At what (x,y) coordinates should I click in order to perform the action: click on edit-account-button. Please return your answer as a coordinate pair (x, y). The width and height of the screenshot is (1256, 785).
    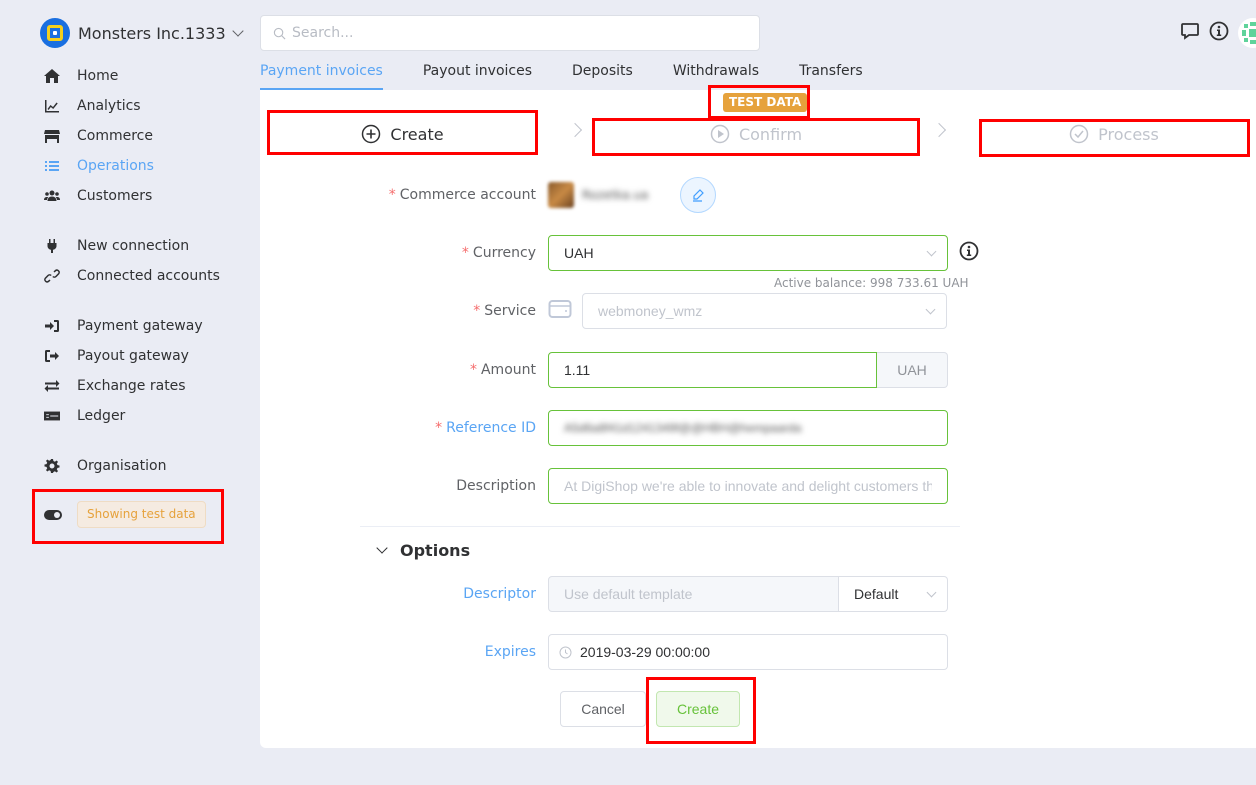
    Looking at the image, I should click on (698, 195).